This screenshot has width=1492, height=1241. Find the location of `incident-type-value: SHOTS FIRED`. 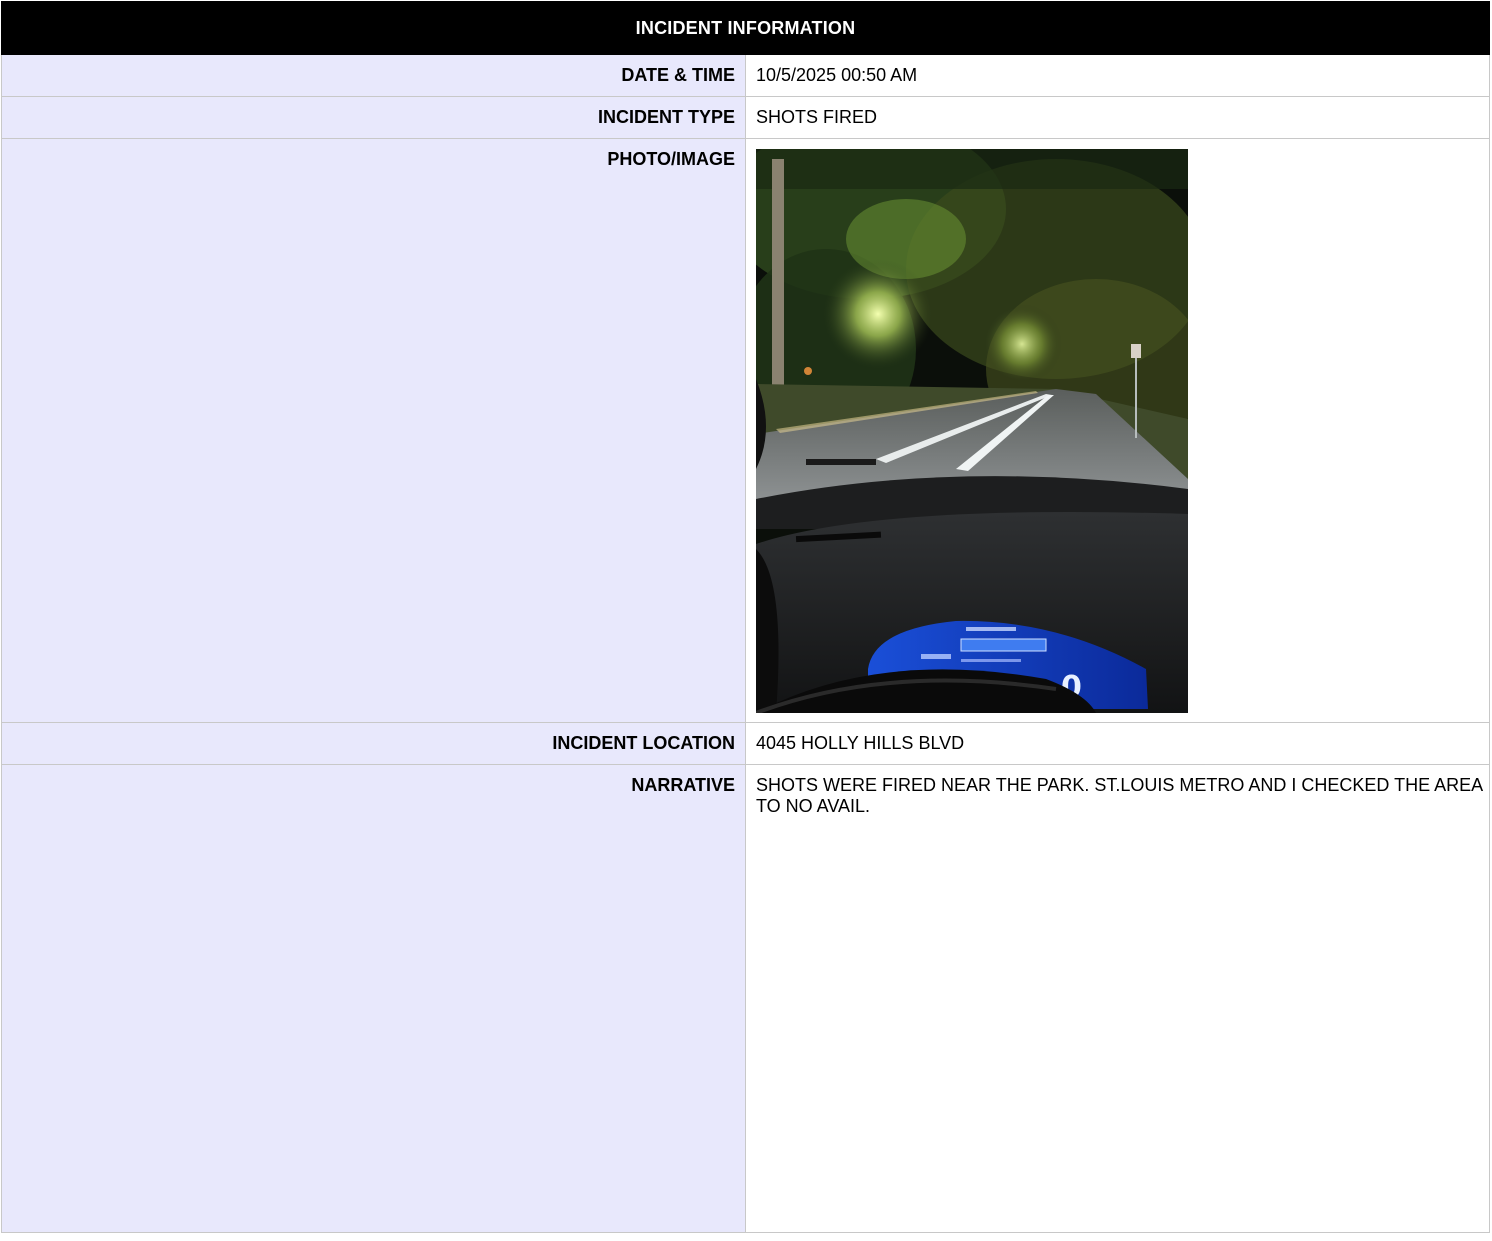

incident-type-value: SHOTS FIRED is located at coordinates (1117, 117).